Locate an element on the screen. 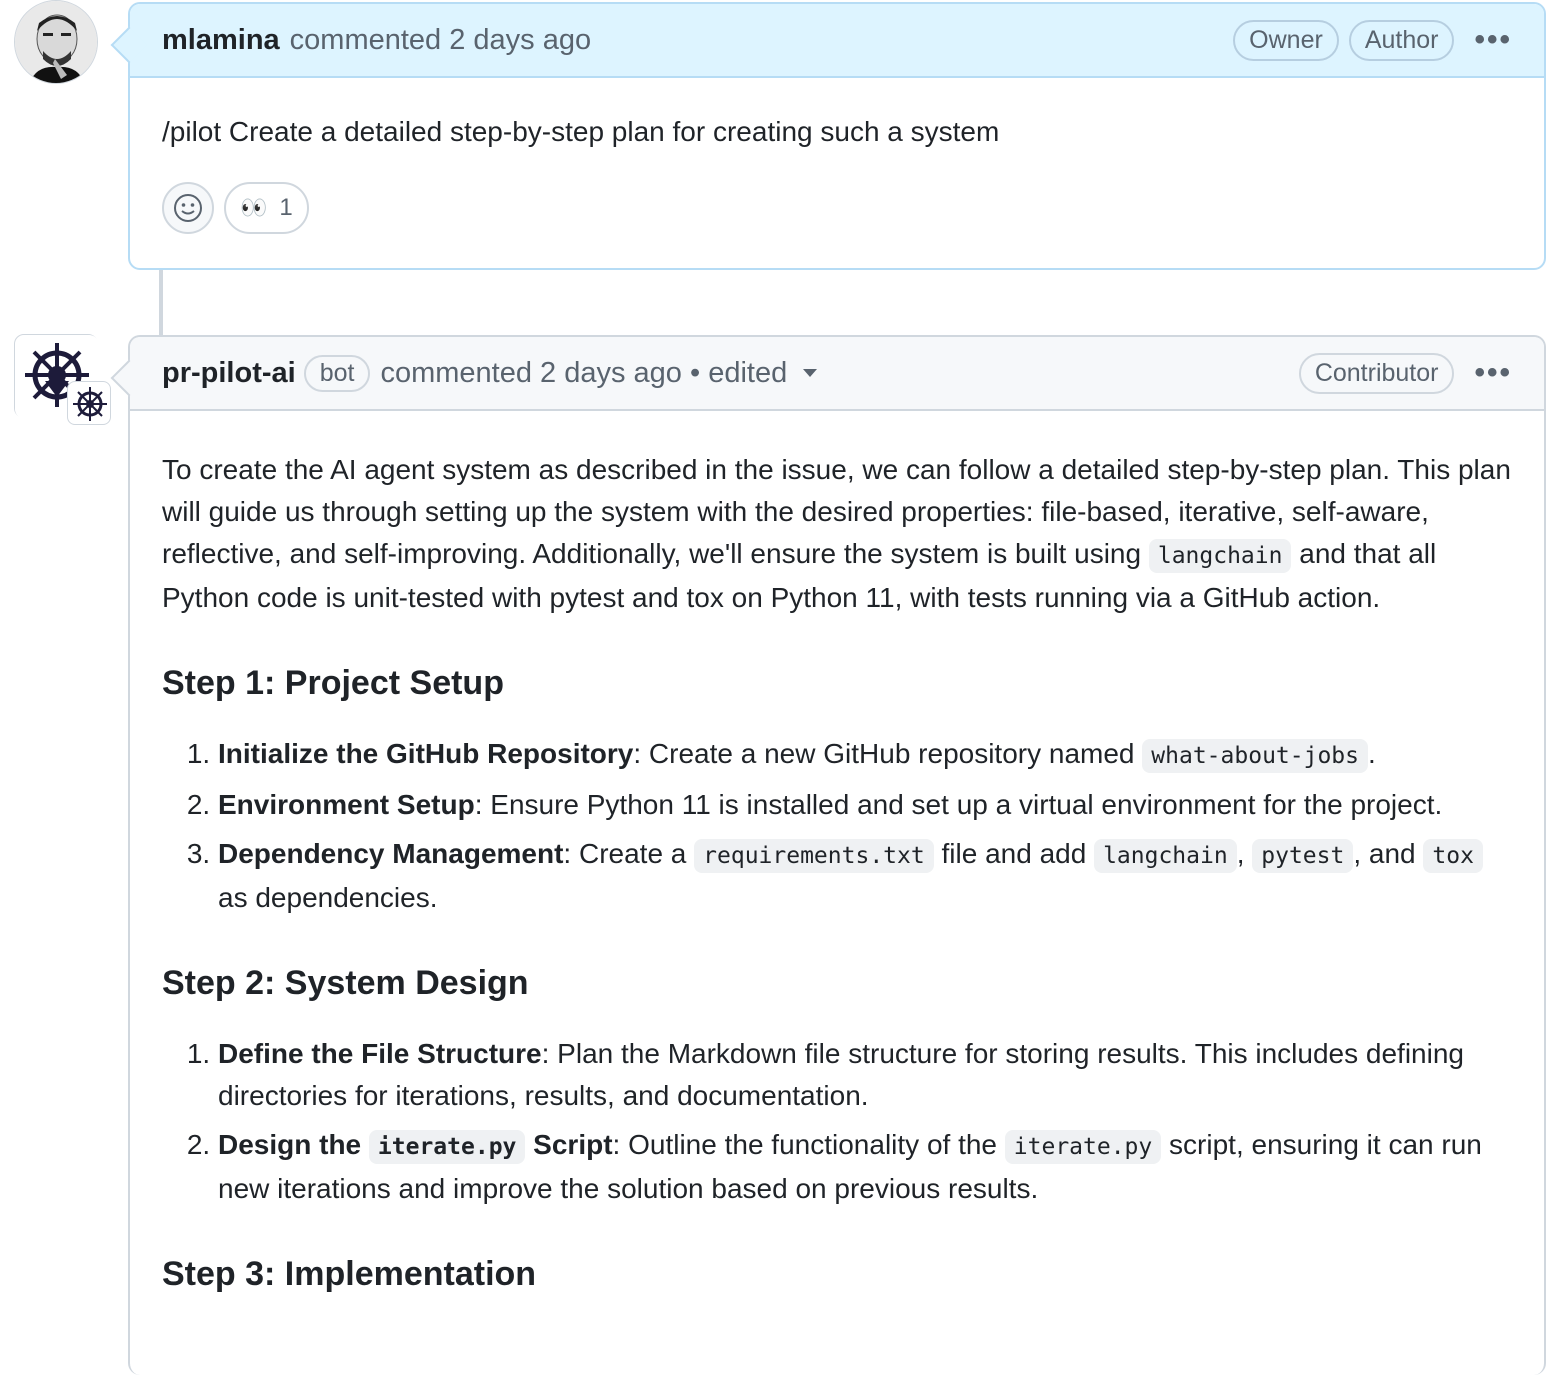 This screenshot has height=1375, width=1550. smiley-icon is located at coordinates (188, 208).